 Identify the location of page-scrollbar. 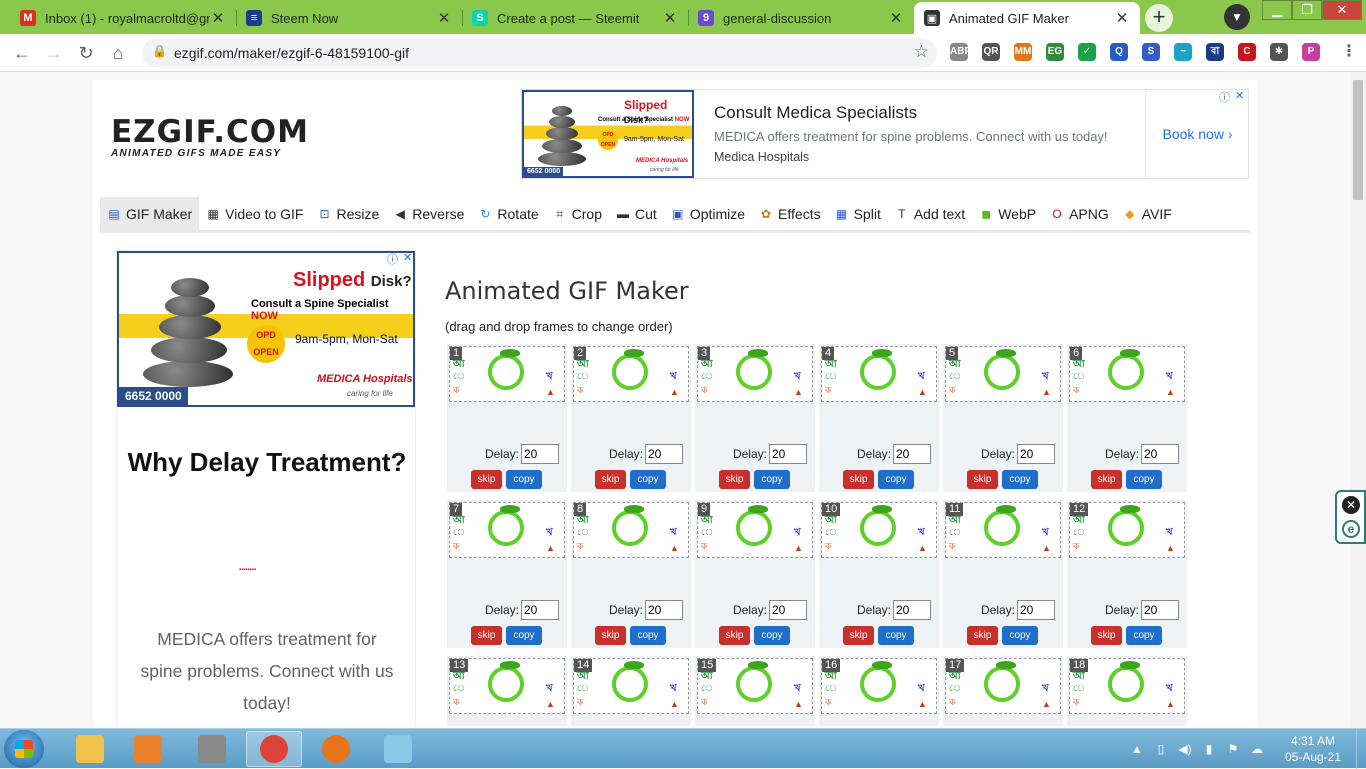
(1358, 400).